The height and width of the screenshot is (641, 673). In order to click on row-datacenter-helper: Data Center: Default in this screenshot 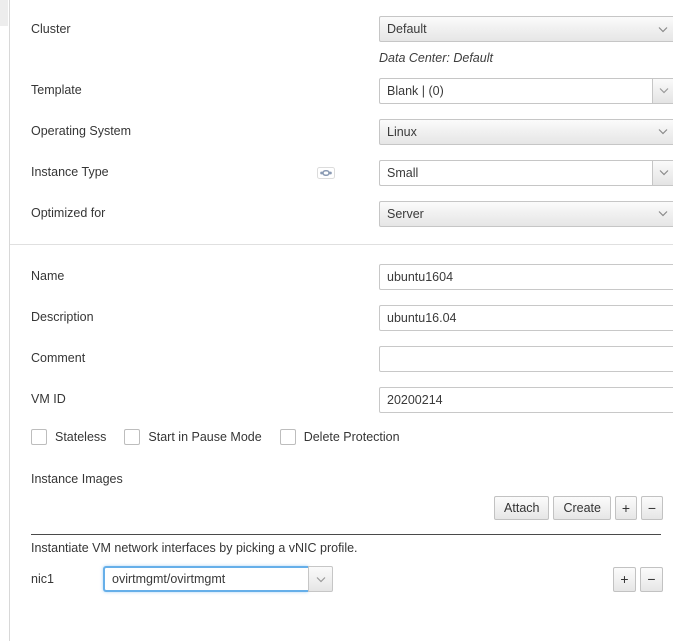, I will do `click(341, 58)`.